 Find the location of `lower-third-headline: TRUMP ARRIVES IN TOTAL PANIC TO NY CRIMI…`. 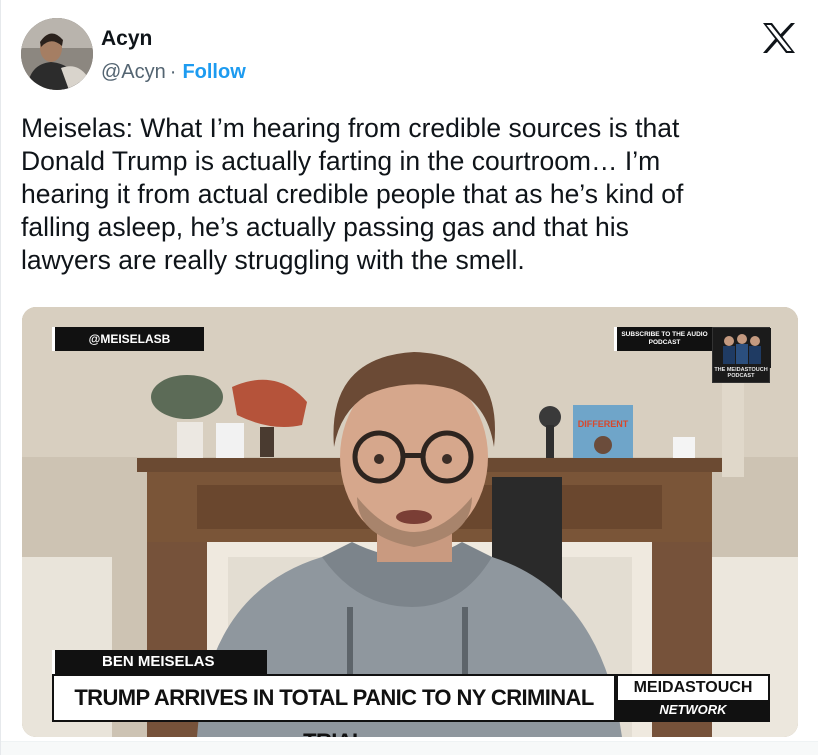

lower-third-headline: TRUMP ARRIVES IN TOTAL PANIC TO NY CRIMI… is located at coordinates (334, 705).